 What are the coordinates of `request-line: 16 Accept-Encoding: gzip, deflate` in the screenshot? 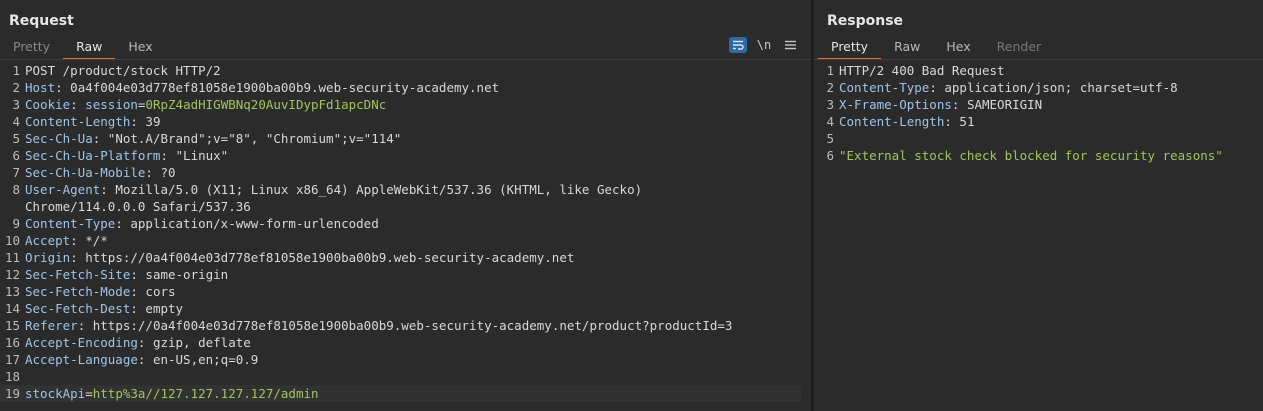 It's located at (400, 342).